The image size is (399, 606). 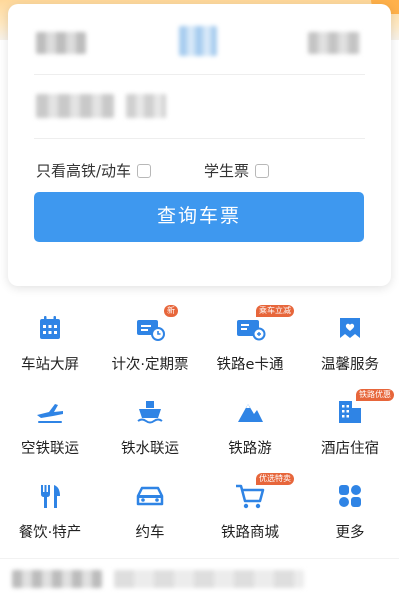 What do you see at coordinates (375, 395) in the screenshot?
I see `promo-badge: 铁路优惠` at bounding box center [375, 395].